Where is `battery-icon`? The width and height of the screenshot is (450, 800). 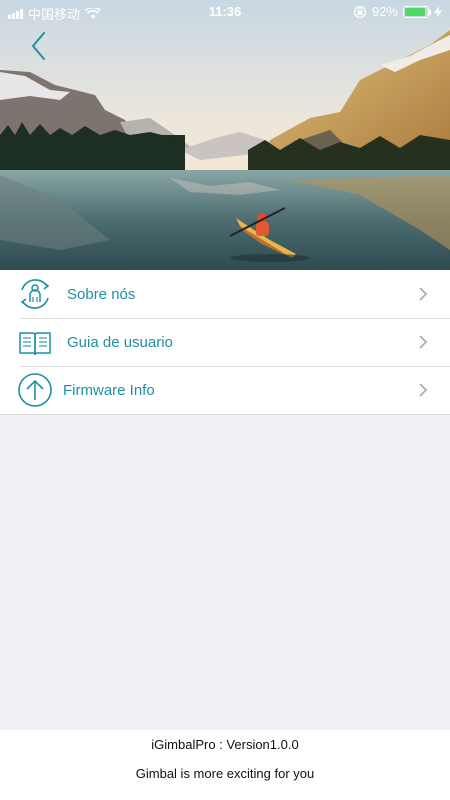
battery-icon is located at coordinates (417, 11).